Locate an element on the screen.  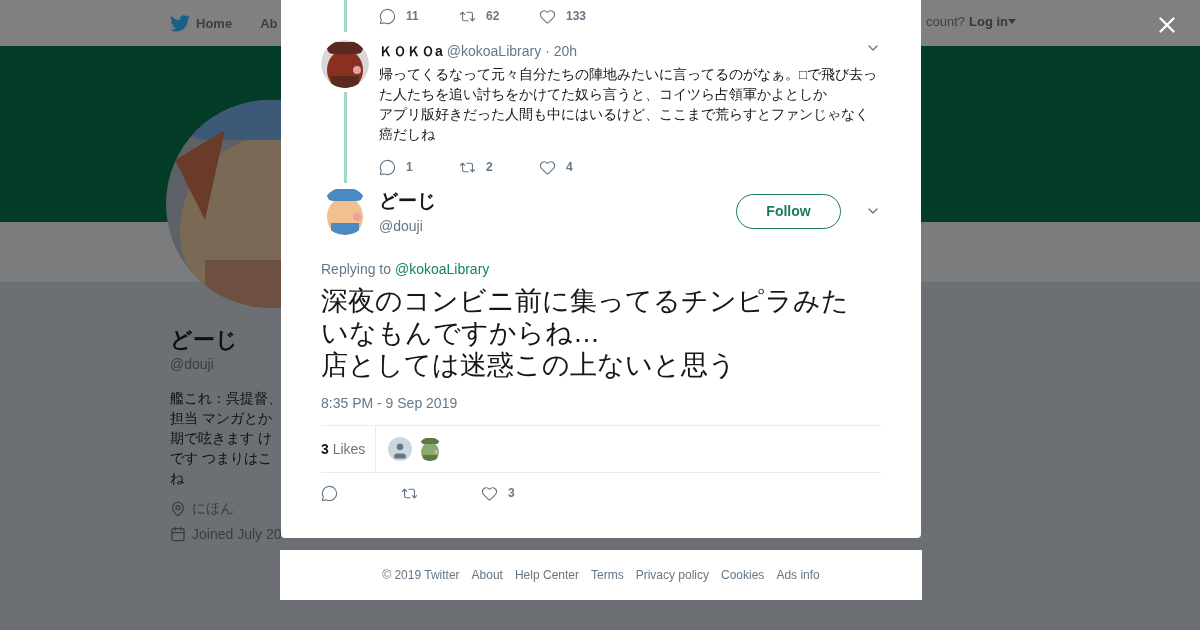
author-name: ＫＯＫＯa is located at coordinates (411, 52).